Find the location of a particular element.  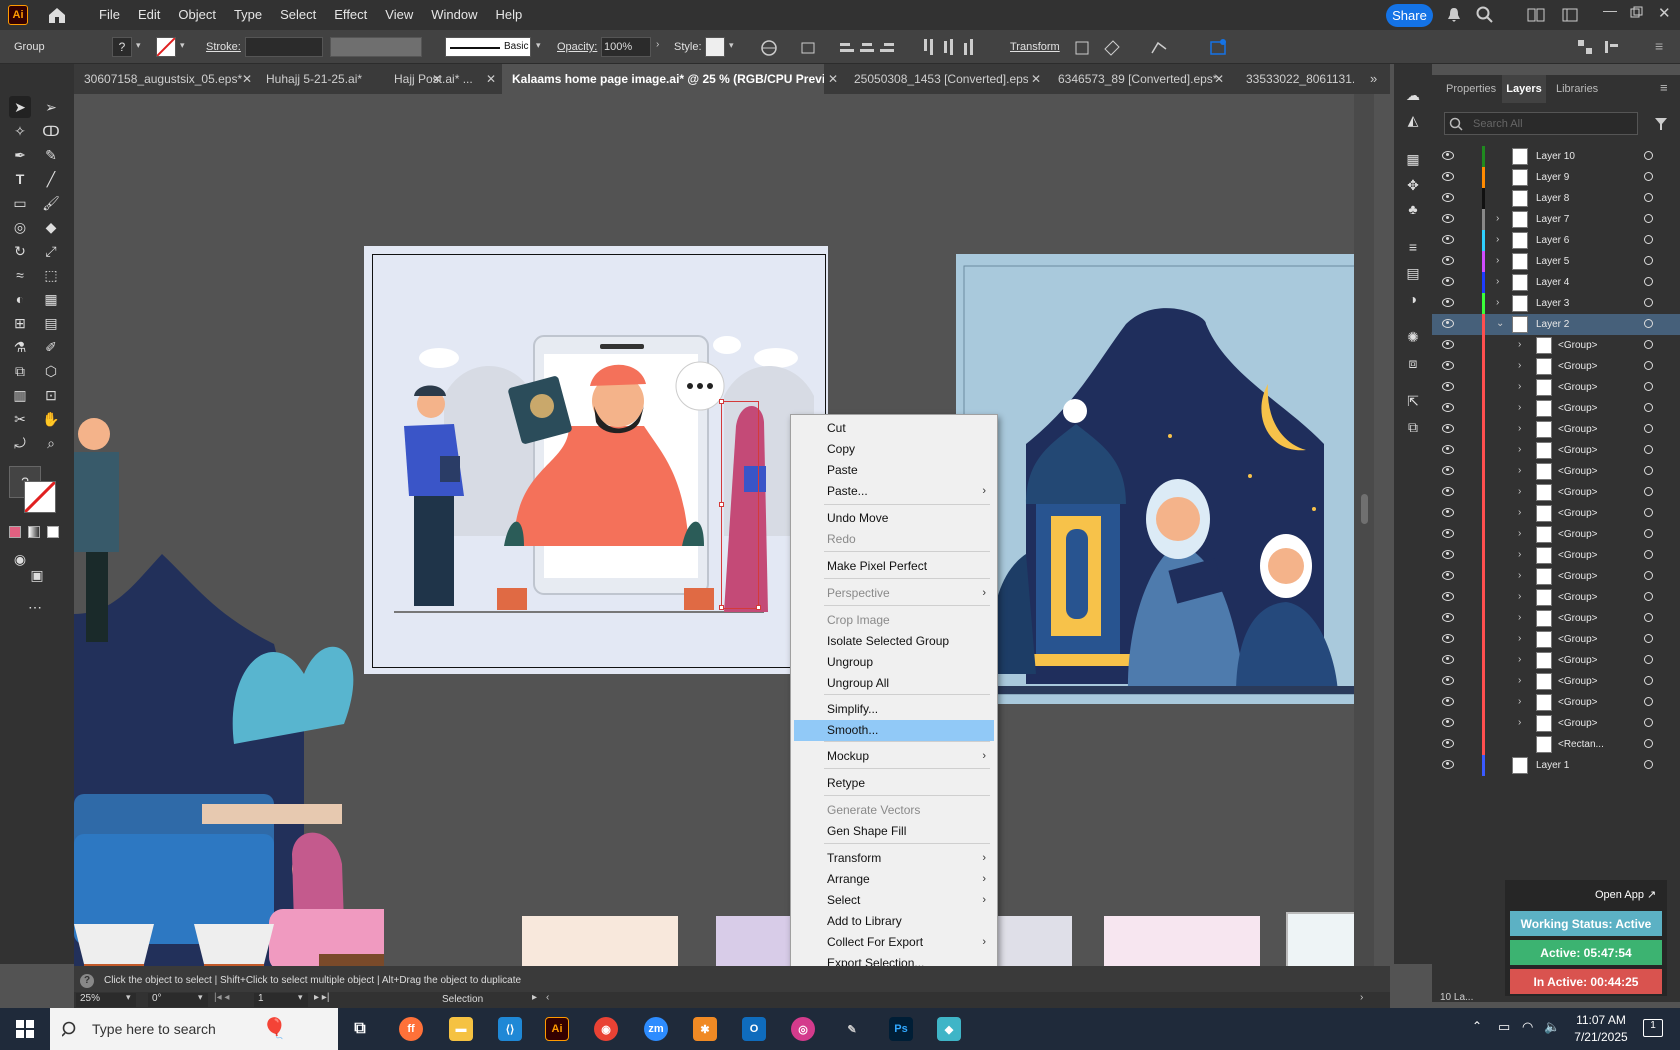

artboard-tool-icon: ⊡ is located at coordinates (51, 395).